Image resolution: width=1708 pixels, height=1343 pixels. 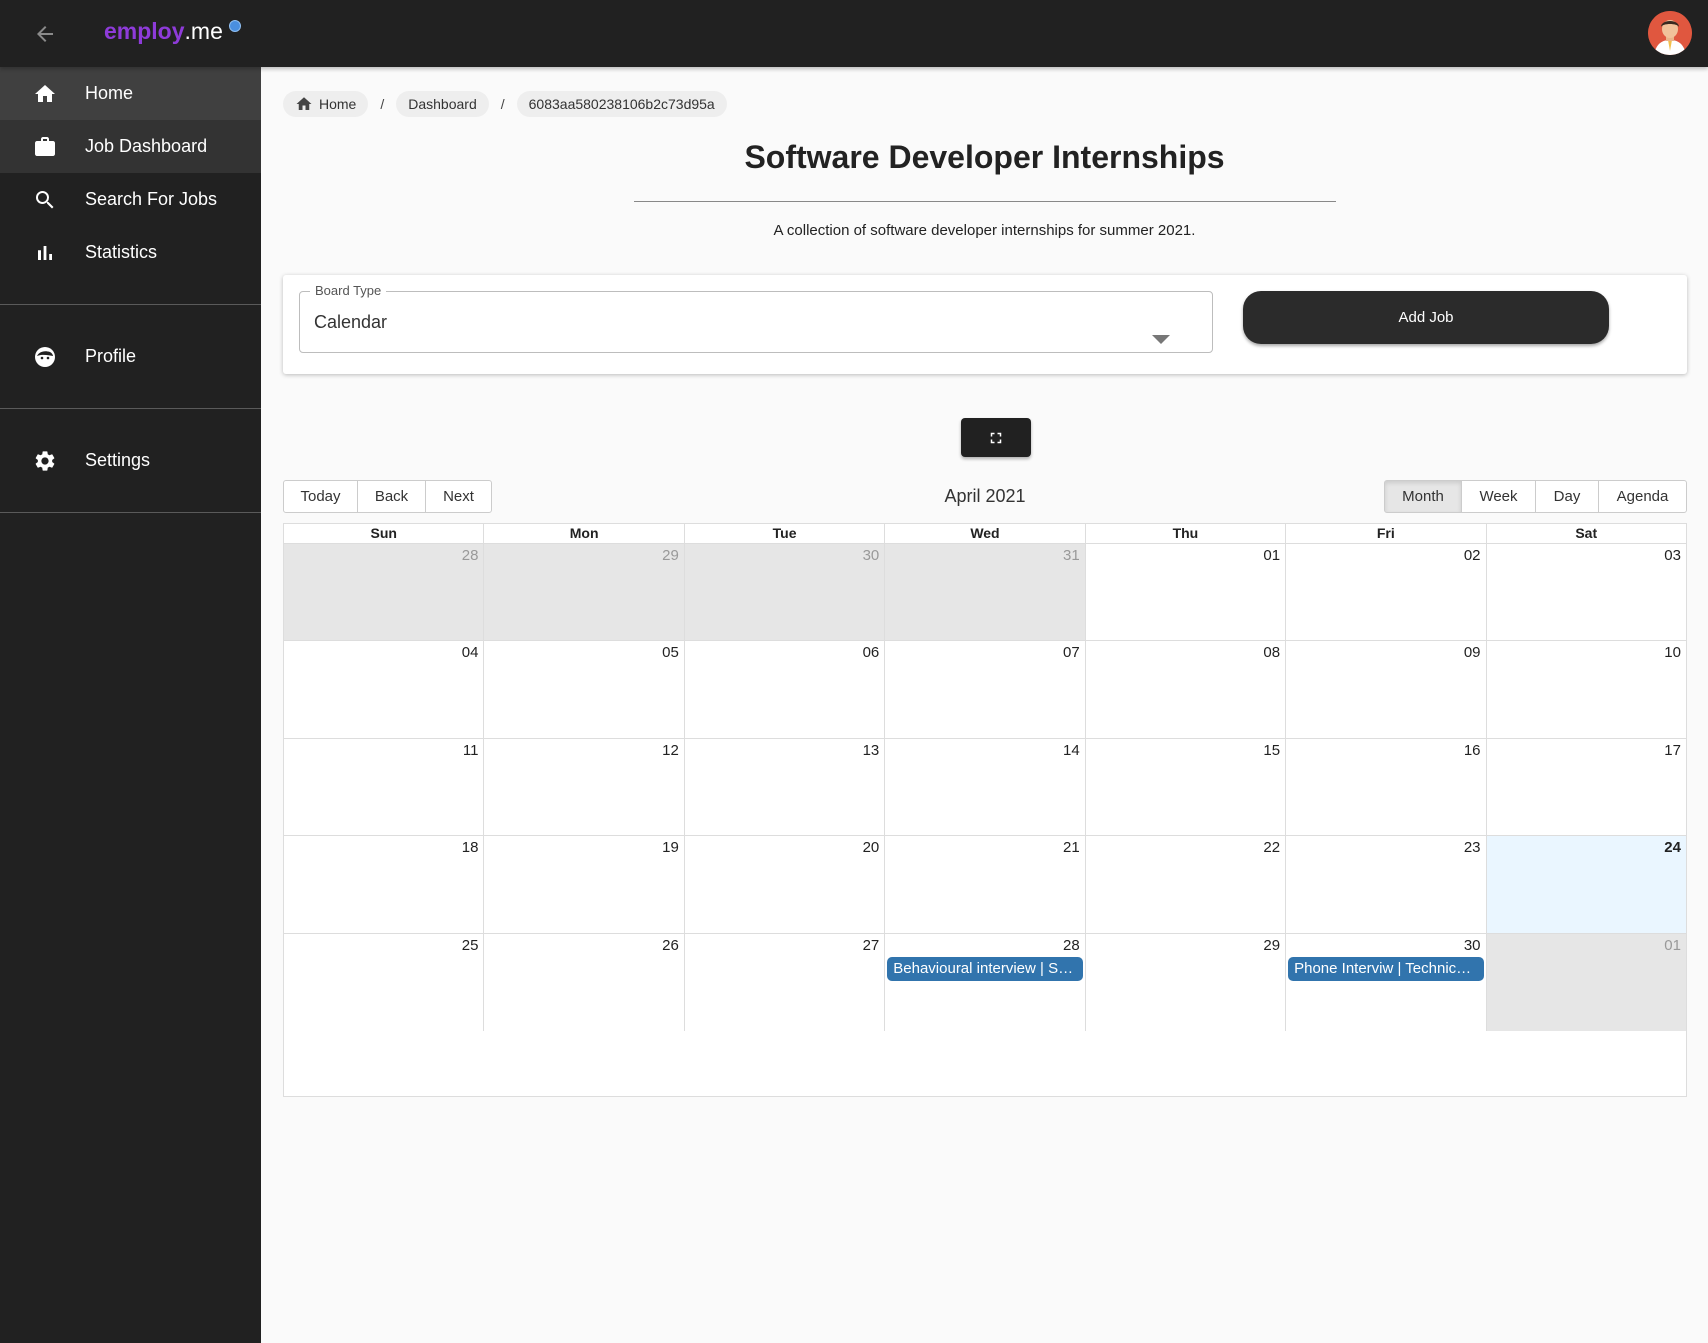 I want to click on calendar-nav-group: Today Back Next, so click(x=387, y=496).